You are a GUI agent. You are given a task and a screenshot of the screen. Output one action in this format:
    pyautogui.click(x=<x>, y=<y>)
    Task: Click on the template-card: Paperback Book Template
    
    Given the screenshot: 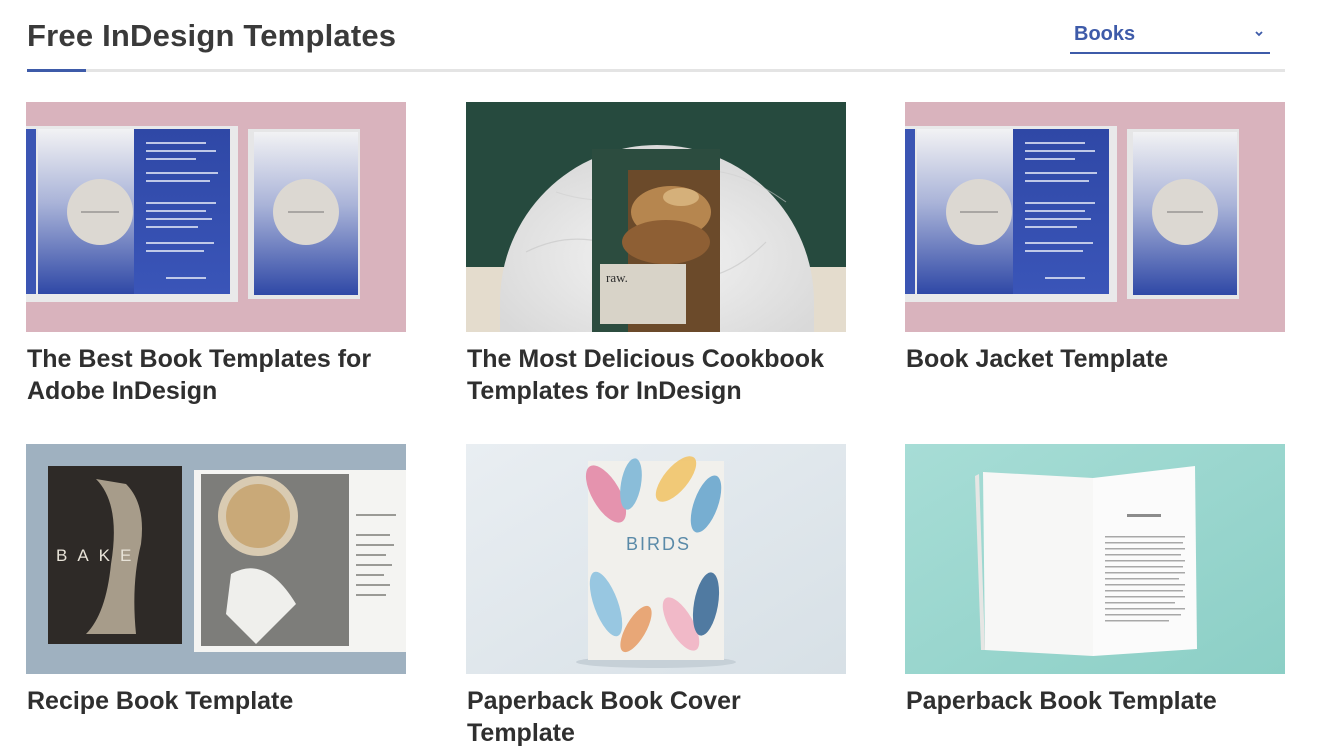 What is the action you would take?
    pyautogui.click(x=1095, y=580)
    